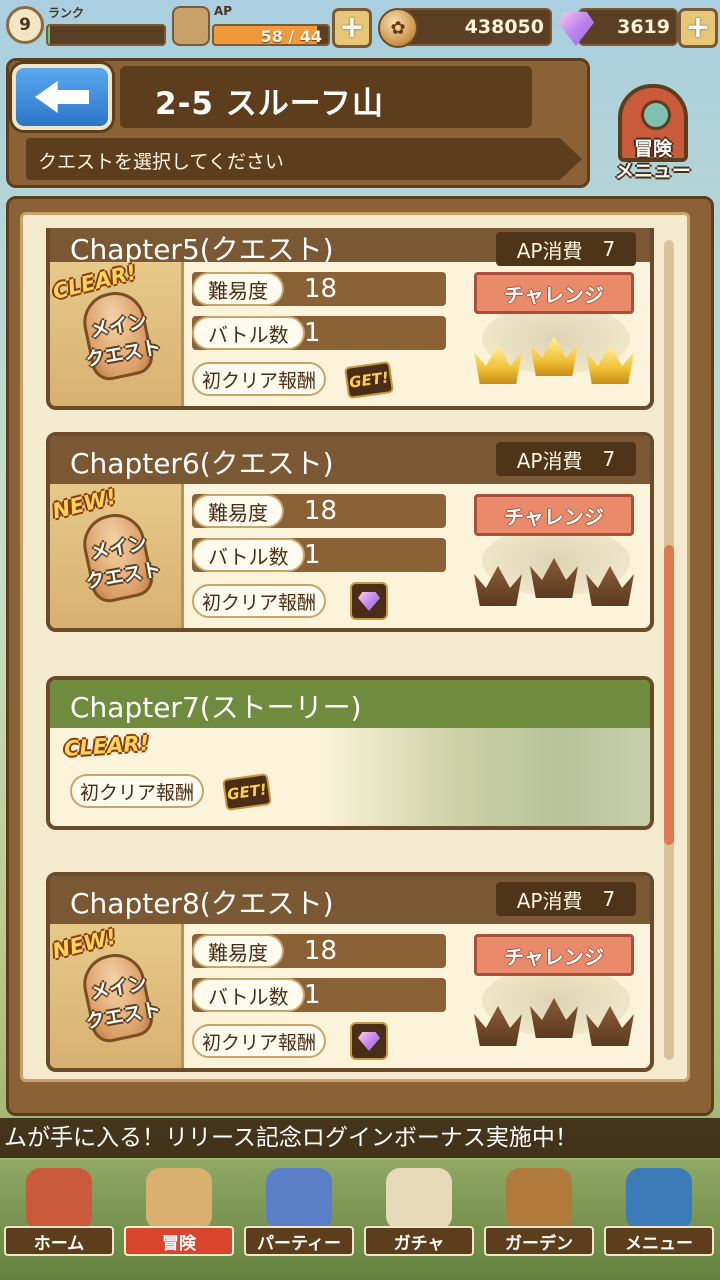 Image resolution: width=720 pixels, height=1280 pixels. What do you see at coordinates (653, 136) in the screenshot?
I see `adventure-menu-button: 冒険 メニュー` at bounding box center [653, 136].